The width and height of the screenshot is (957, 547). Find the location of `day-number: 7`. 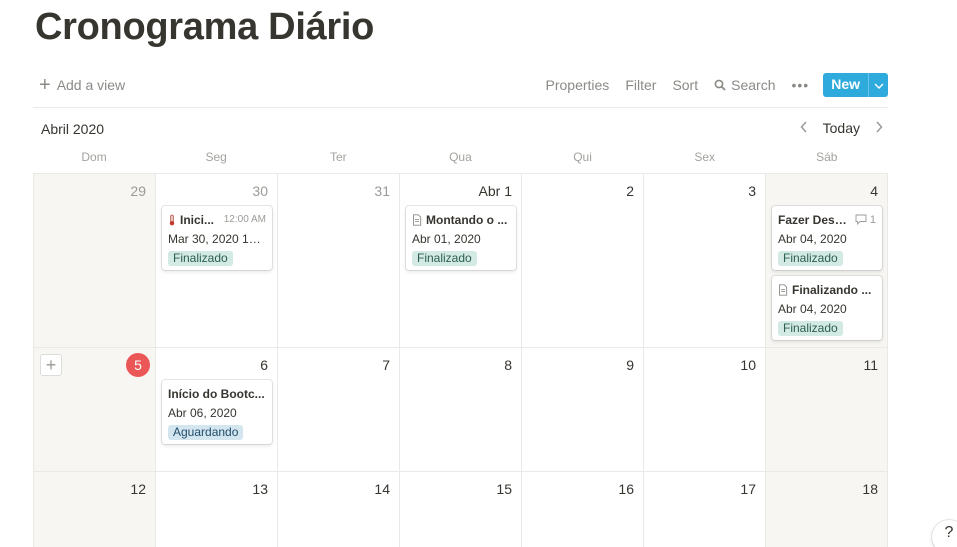

day-number: 7 is located at coordinates (386, 365).